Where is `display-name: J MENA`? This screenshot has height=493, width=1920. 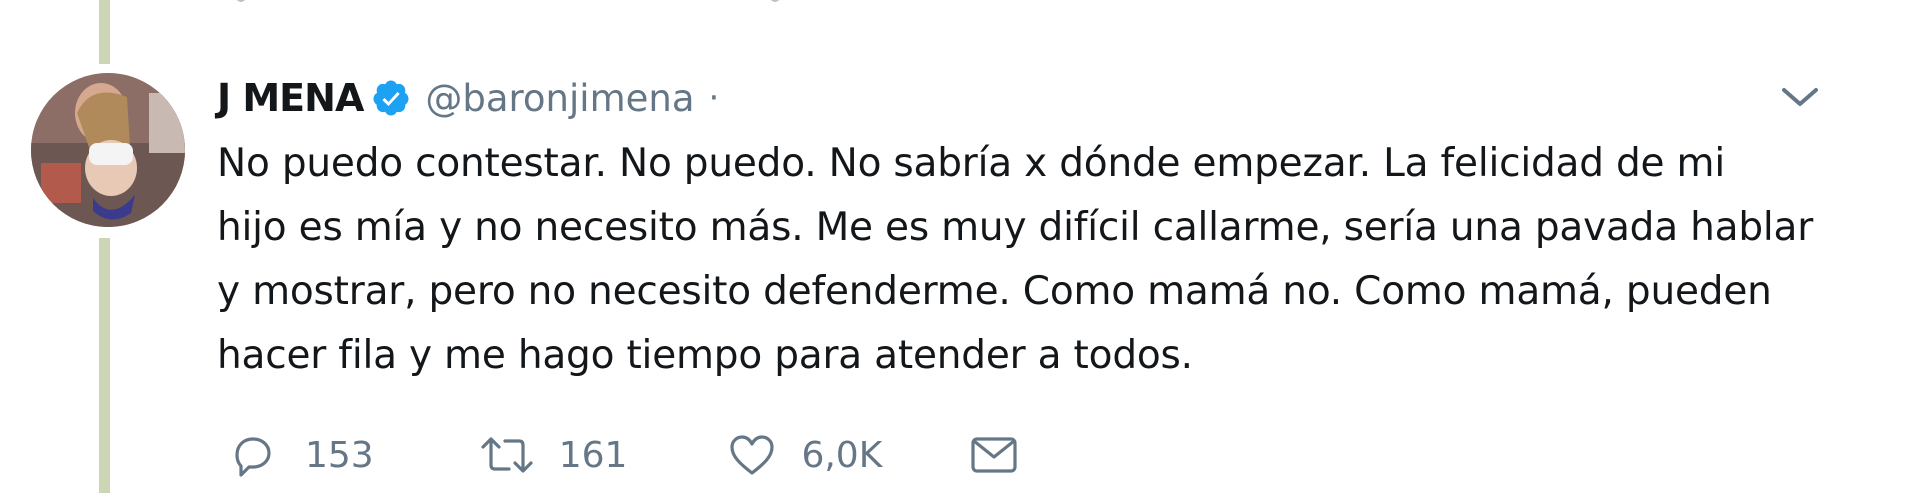
display-name: J MENA is located at coordinates (290, 98).